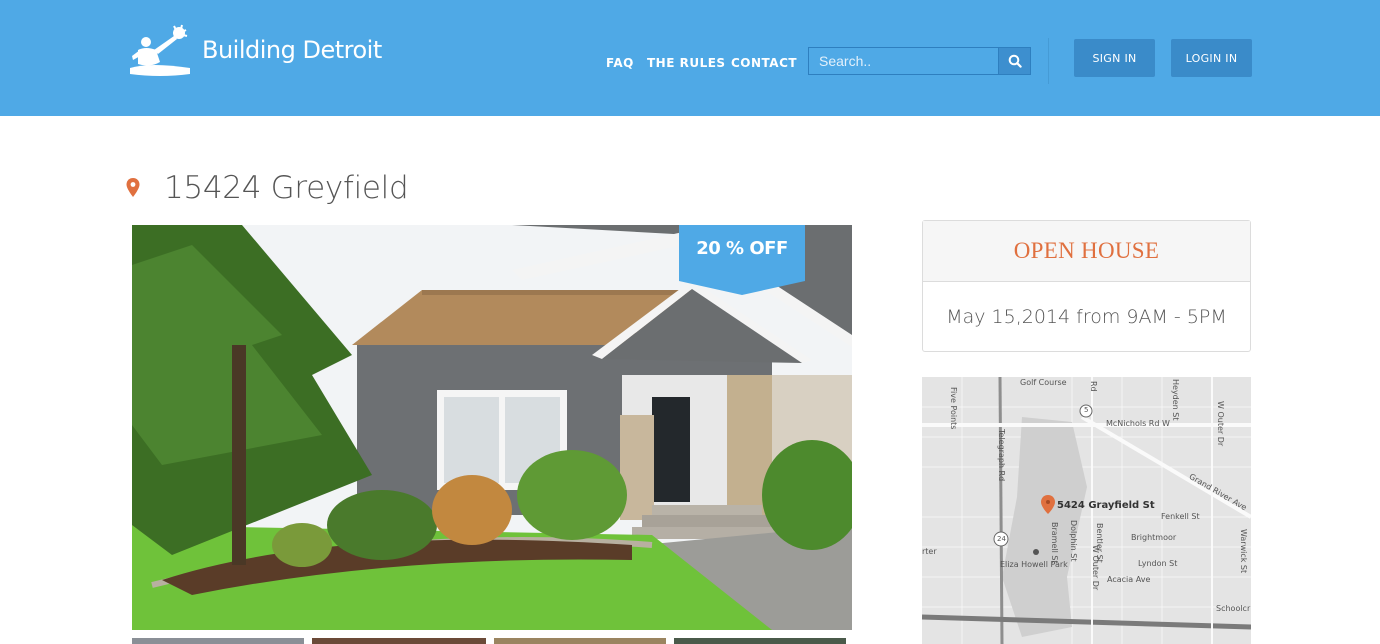 The width and height of the screenshot is (1380, 644). Describe the element at coordinates (1001, 539) in the screenshot. I see `map-label-route-24: 24` at that location.